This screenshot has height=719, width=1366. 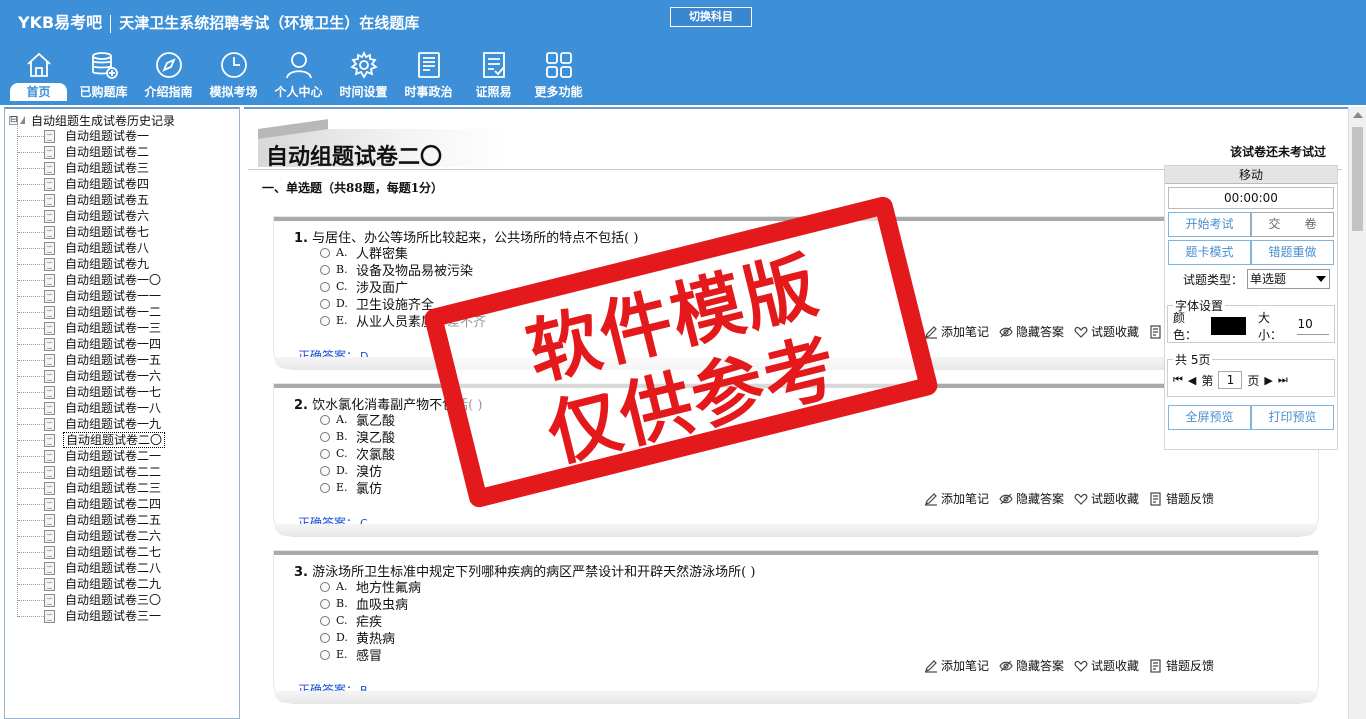 I want to click on nav-current-affairs: 时事政治, so click(x=428, y=76).